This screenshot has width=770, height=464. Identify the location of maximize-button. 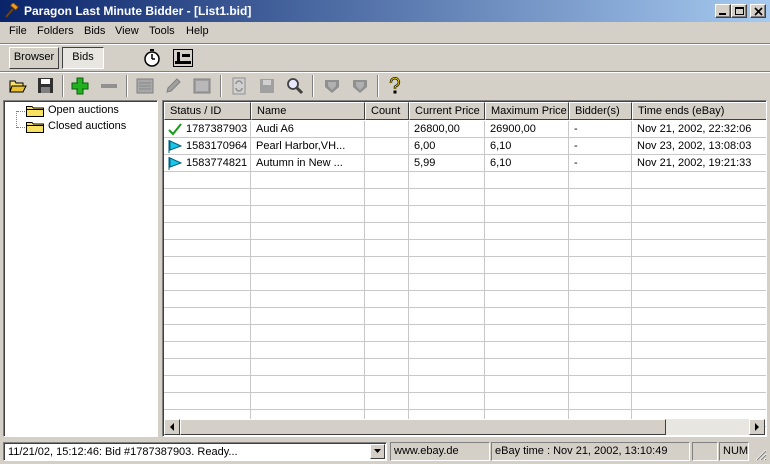
(739, 11).